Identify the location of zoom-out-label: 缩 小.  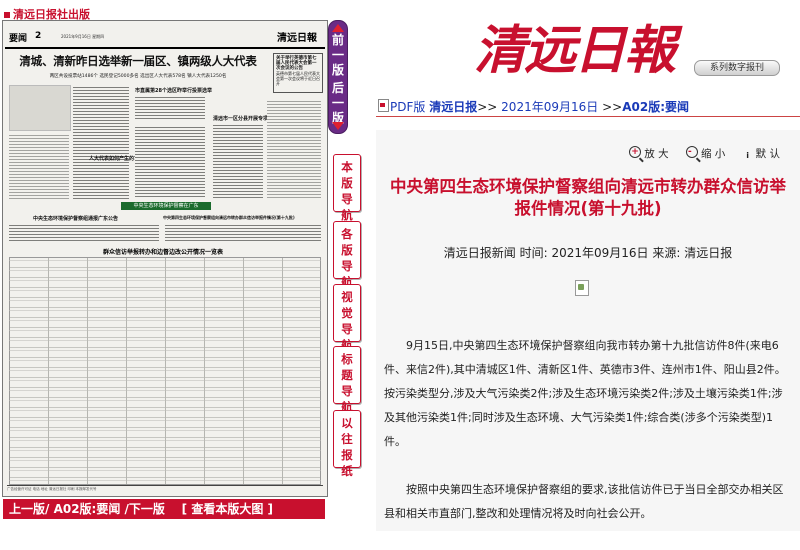
(713, 154).